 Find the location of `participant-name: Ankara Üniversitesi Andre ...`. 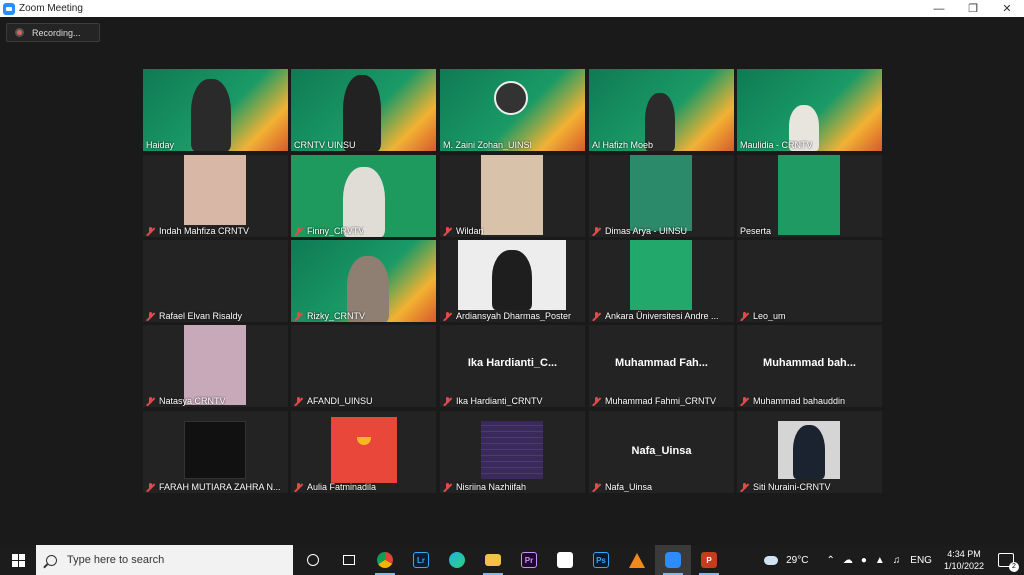

participant-name: Ankara Üniversitesi Andre ... is located at coordinates (655, 316).